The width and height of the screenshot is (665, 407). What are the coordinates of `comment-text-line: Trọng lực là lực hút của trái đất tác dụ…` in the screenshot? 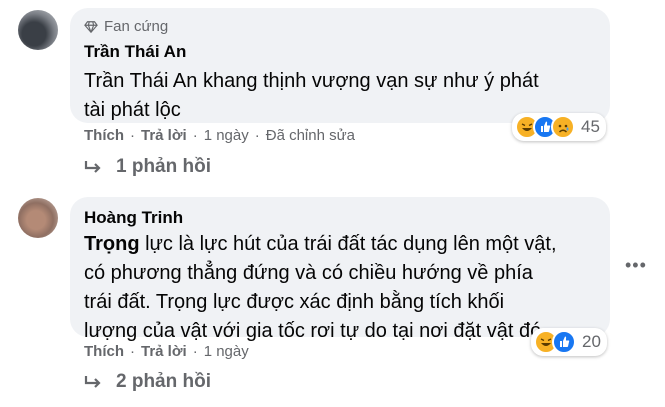 It's located at (344, 244).